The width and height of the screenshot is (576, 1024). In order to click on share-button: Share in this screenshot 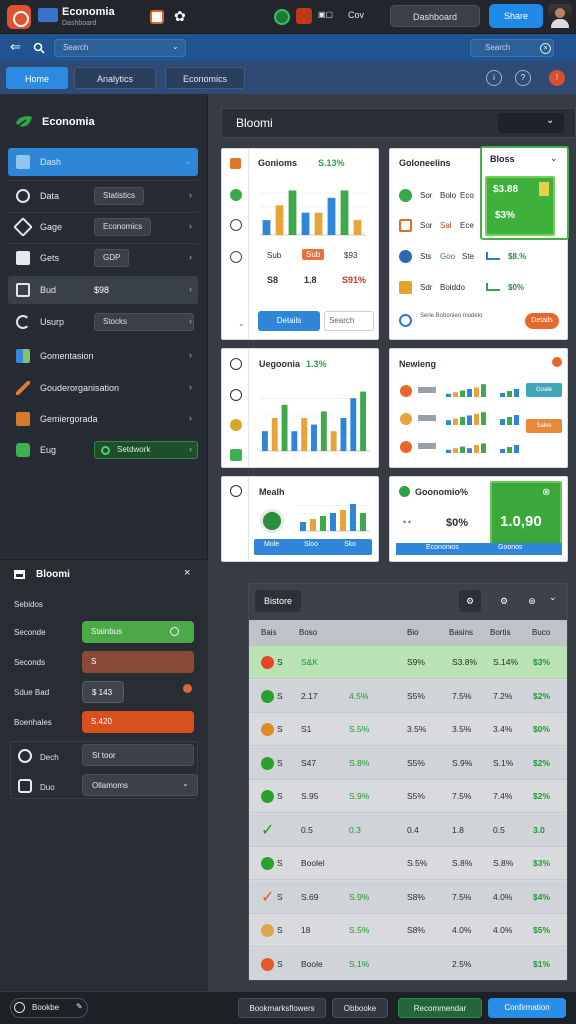, I will do `click(516, 16)`.